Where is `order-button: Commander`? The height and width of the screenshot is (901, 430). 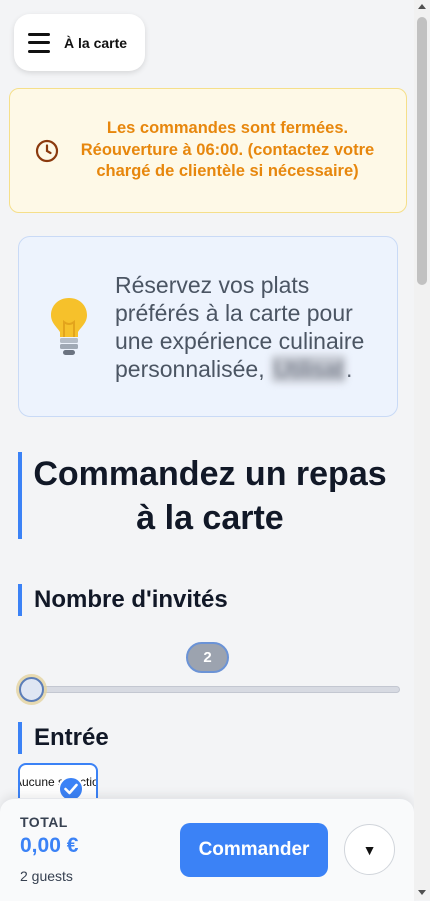
order-button: Commander is located at coordinates (254, 850).